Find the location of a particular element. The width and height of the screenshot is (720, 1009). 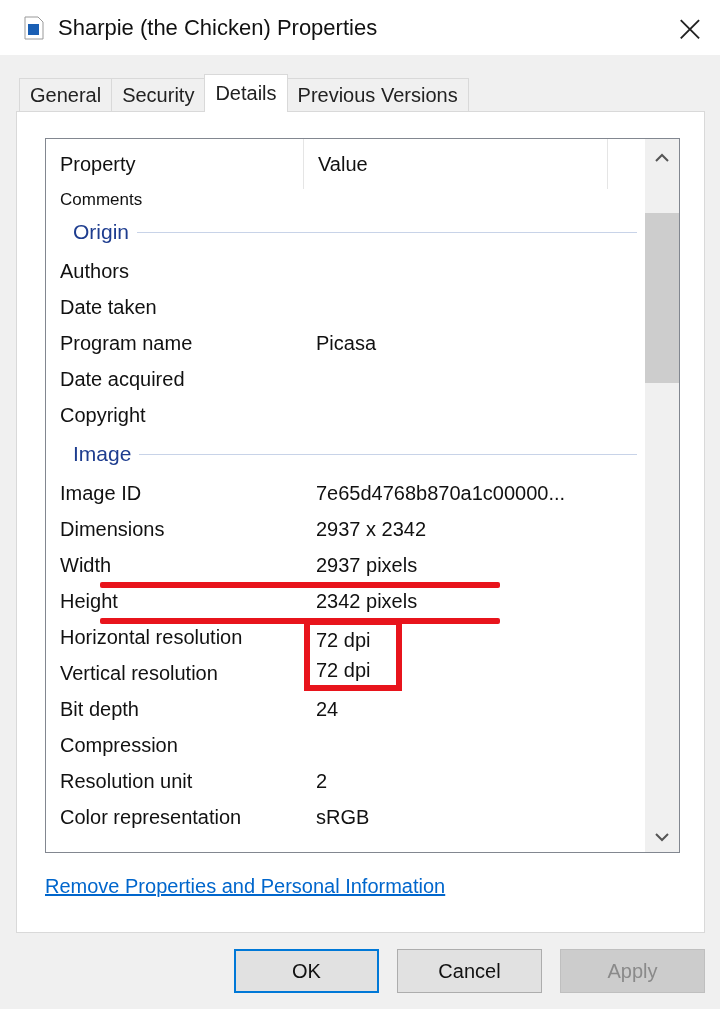

property-name: Bit depth is located at coordinates (100, 709).